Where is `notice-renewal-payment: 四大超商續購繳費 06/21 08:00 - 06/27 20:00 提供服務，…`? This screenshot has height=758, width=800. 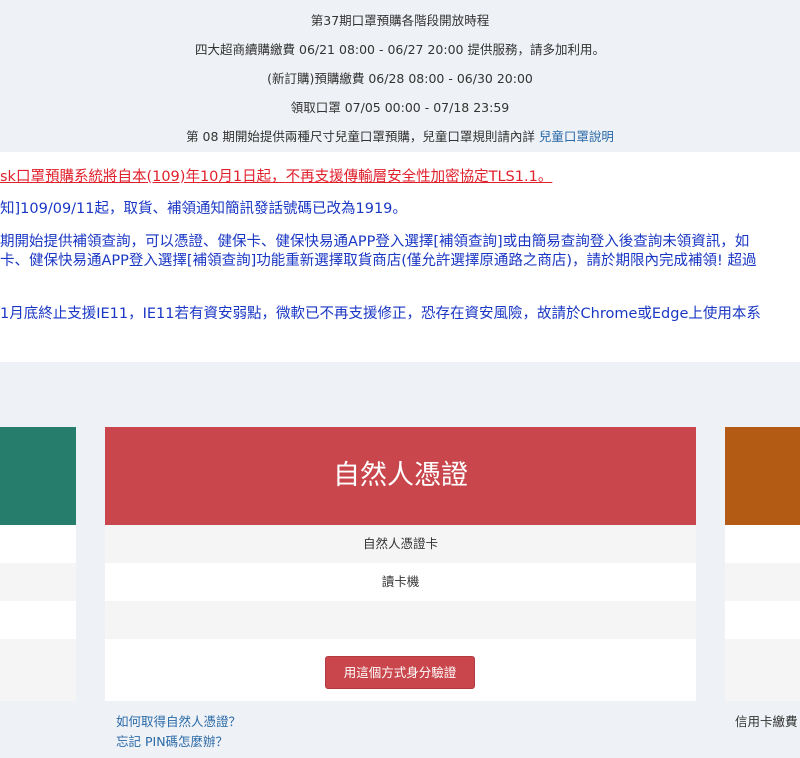 notice-renewal-payment: 四大超商續購繳費 06/21 08:00 - 06/27 20:00 提供服務，… is located at coordinates (400, 49).